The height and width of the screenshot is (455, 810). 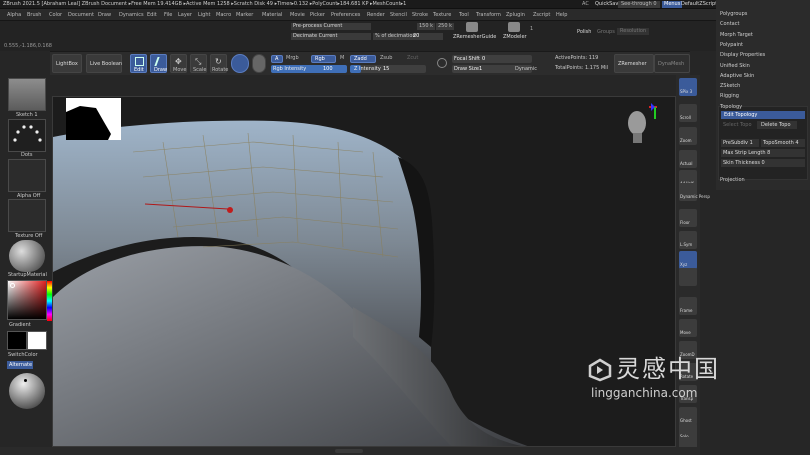 I want to click on menu-stencil: Stencil, so click(x=398, y=15).